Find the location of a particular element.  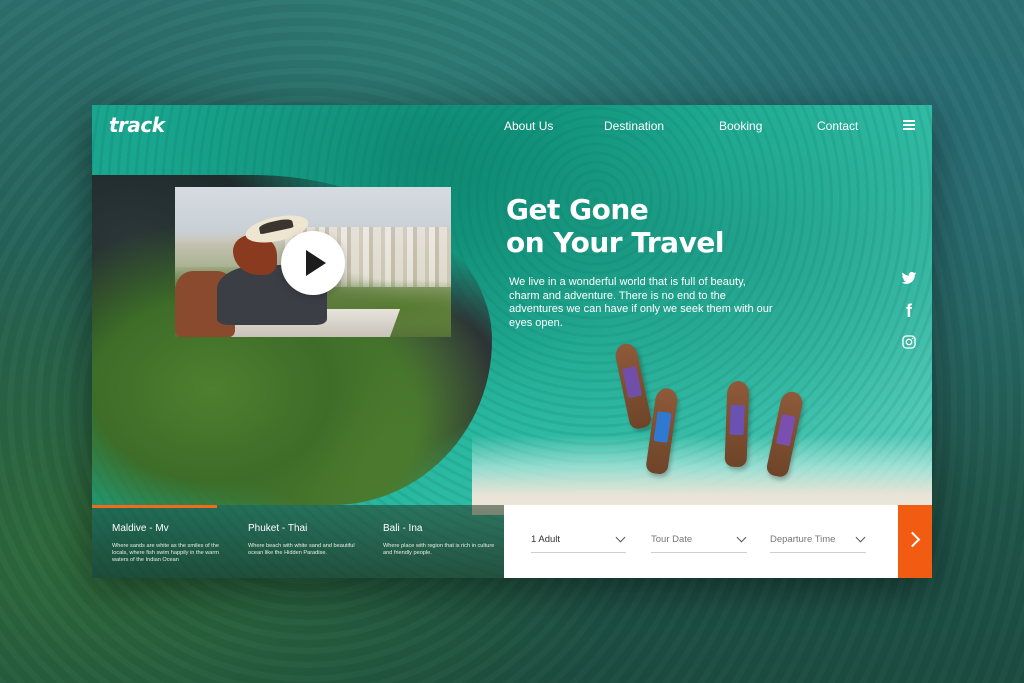

play-icon is located at coordinates (316, 263).